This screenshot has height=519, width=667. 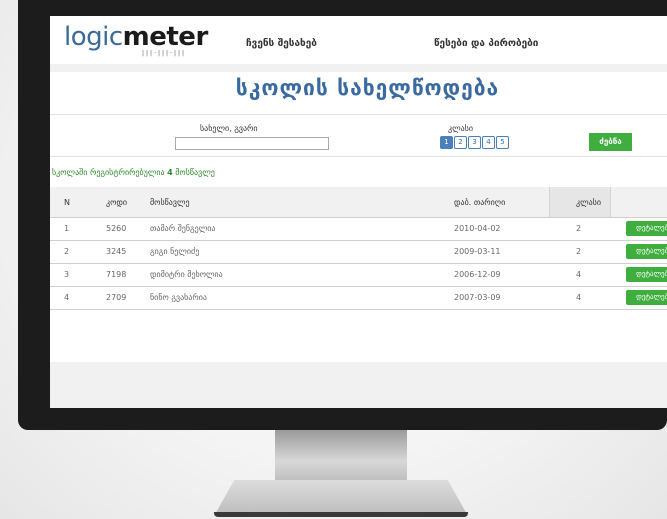 What do you see at coordinates (67, 251) in the screenshot?
I see `cell-n: 2` at bounding box center [67, 251].